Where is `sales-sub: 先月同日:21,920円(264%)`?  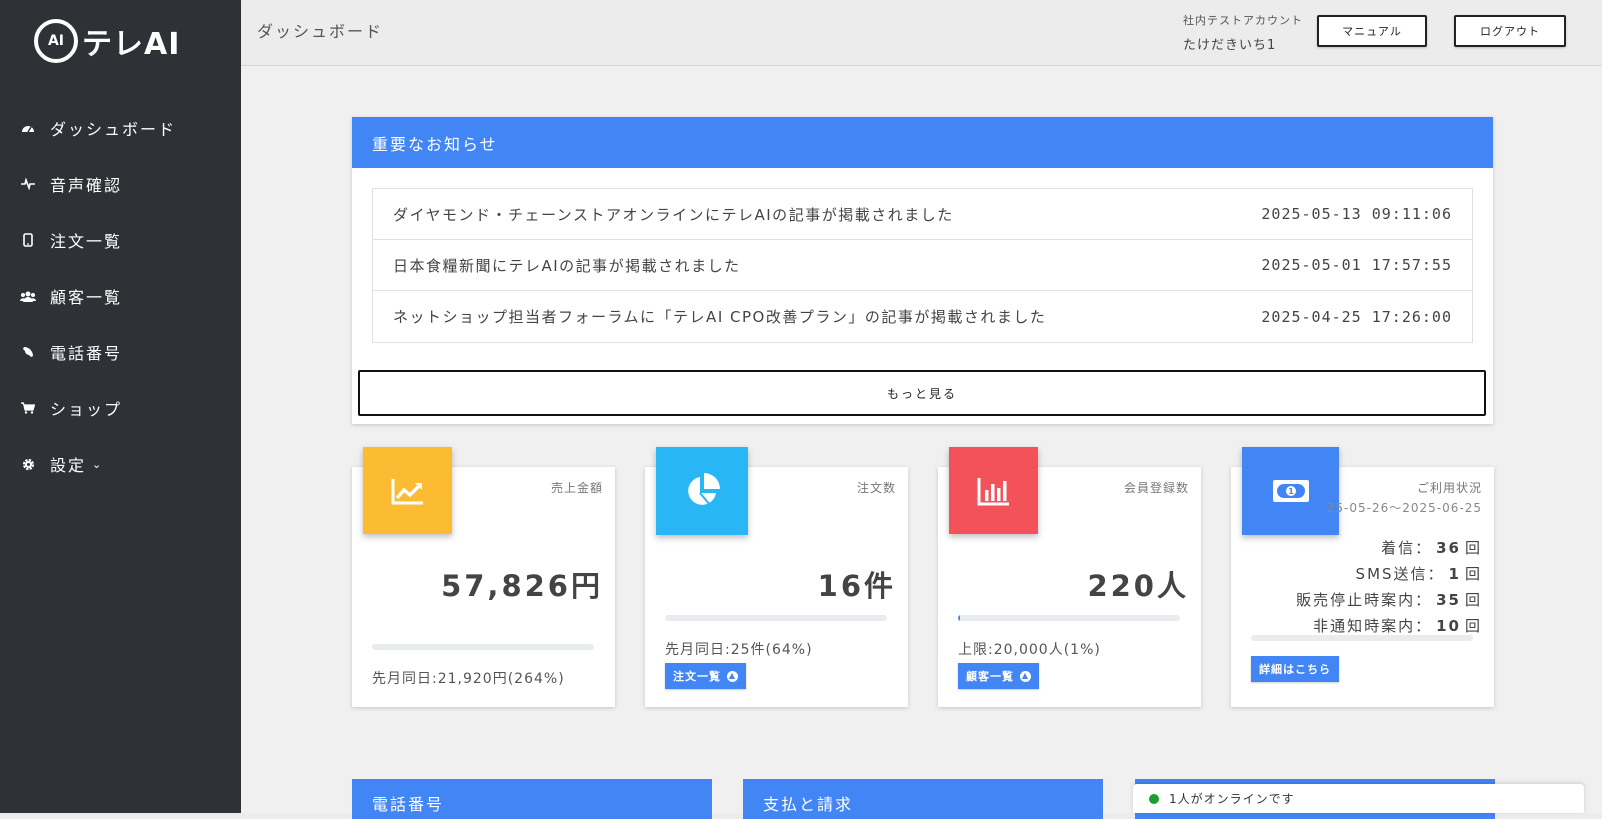 sales-sub: 先月同日:21,920円(264%) is located at coordinates (468, 679).